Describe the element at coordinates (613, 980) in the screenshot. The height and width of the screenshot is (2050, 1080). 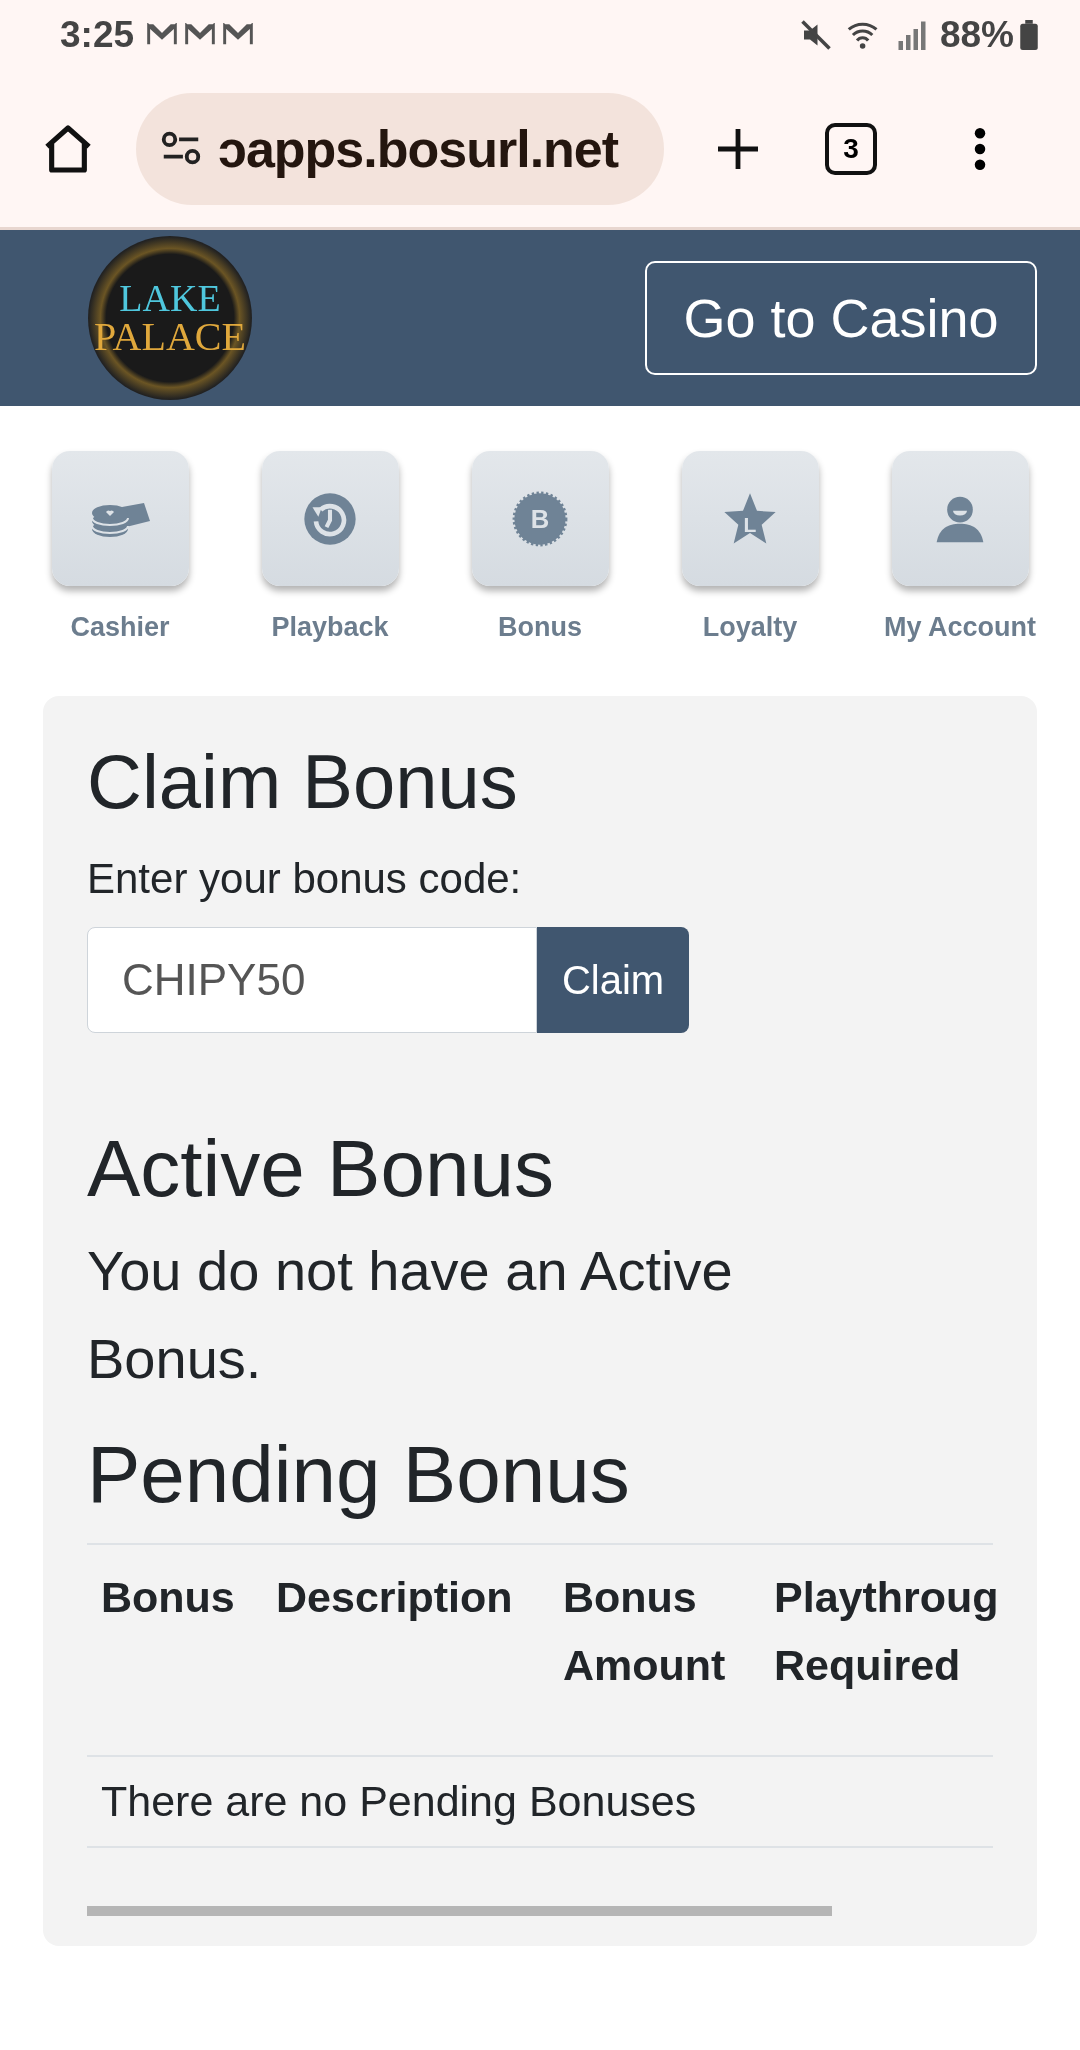
I see `claim-button: Claim` at that location.